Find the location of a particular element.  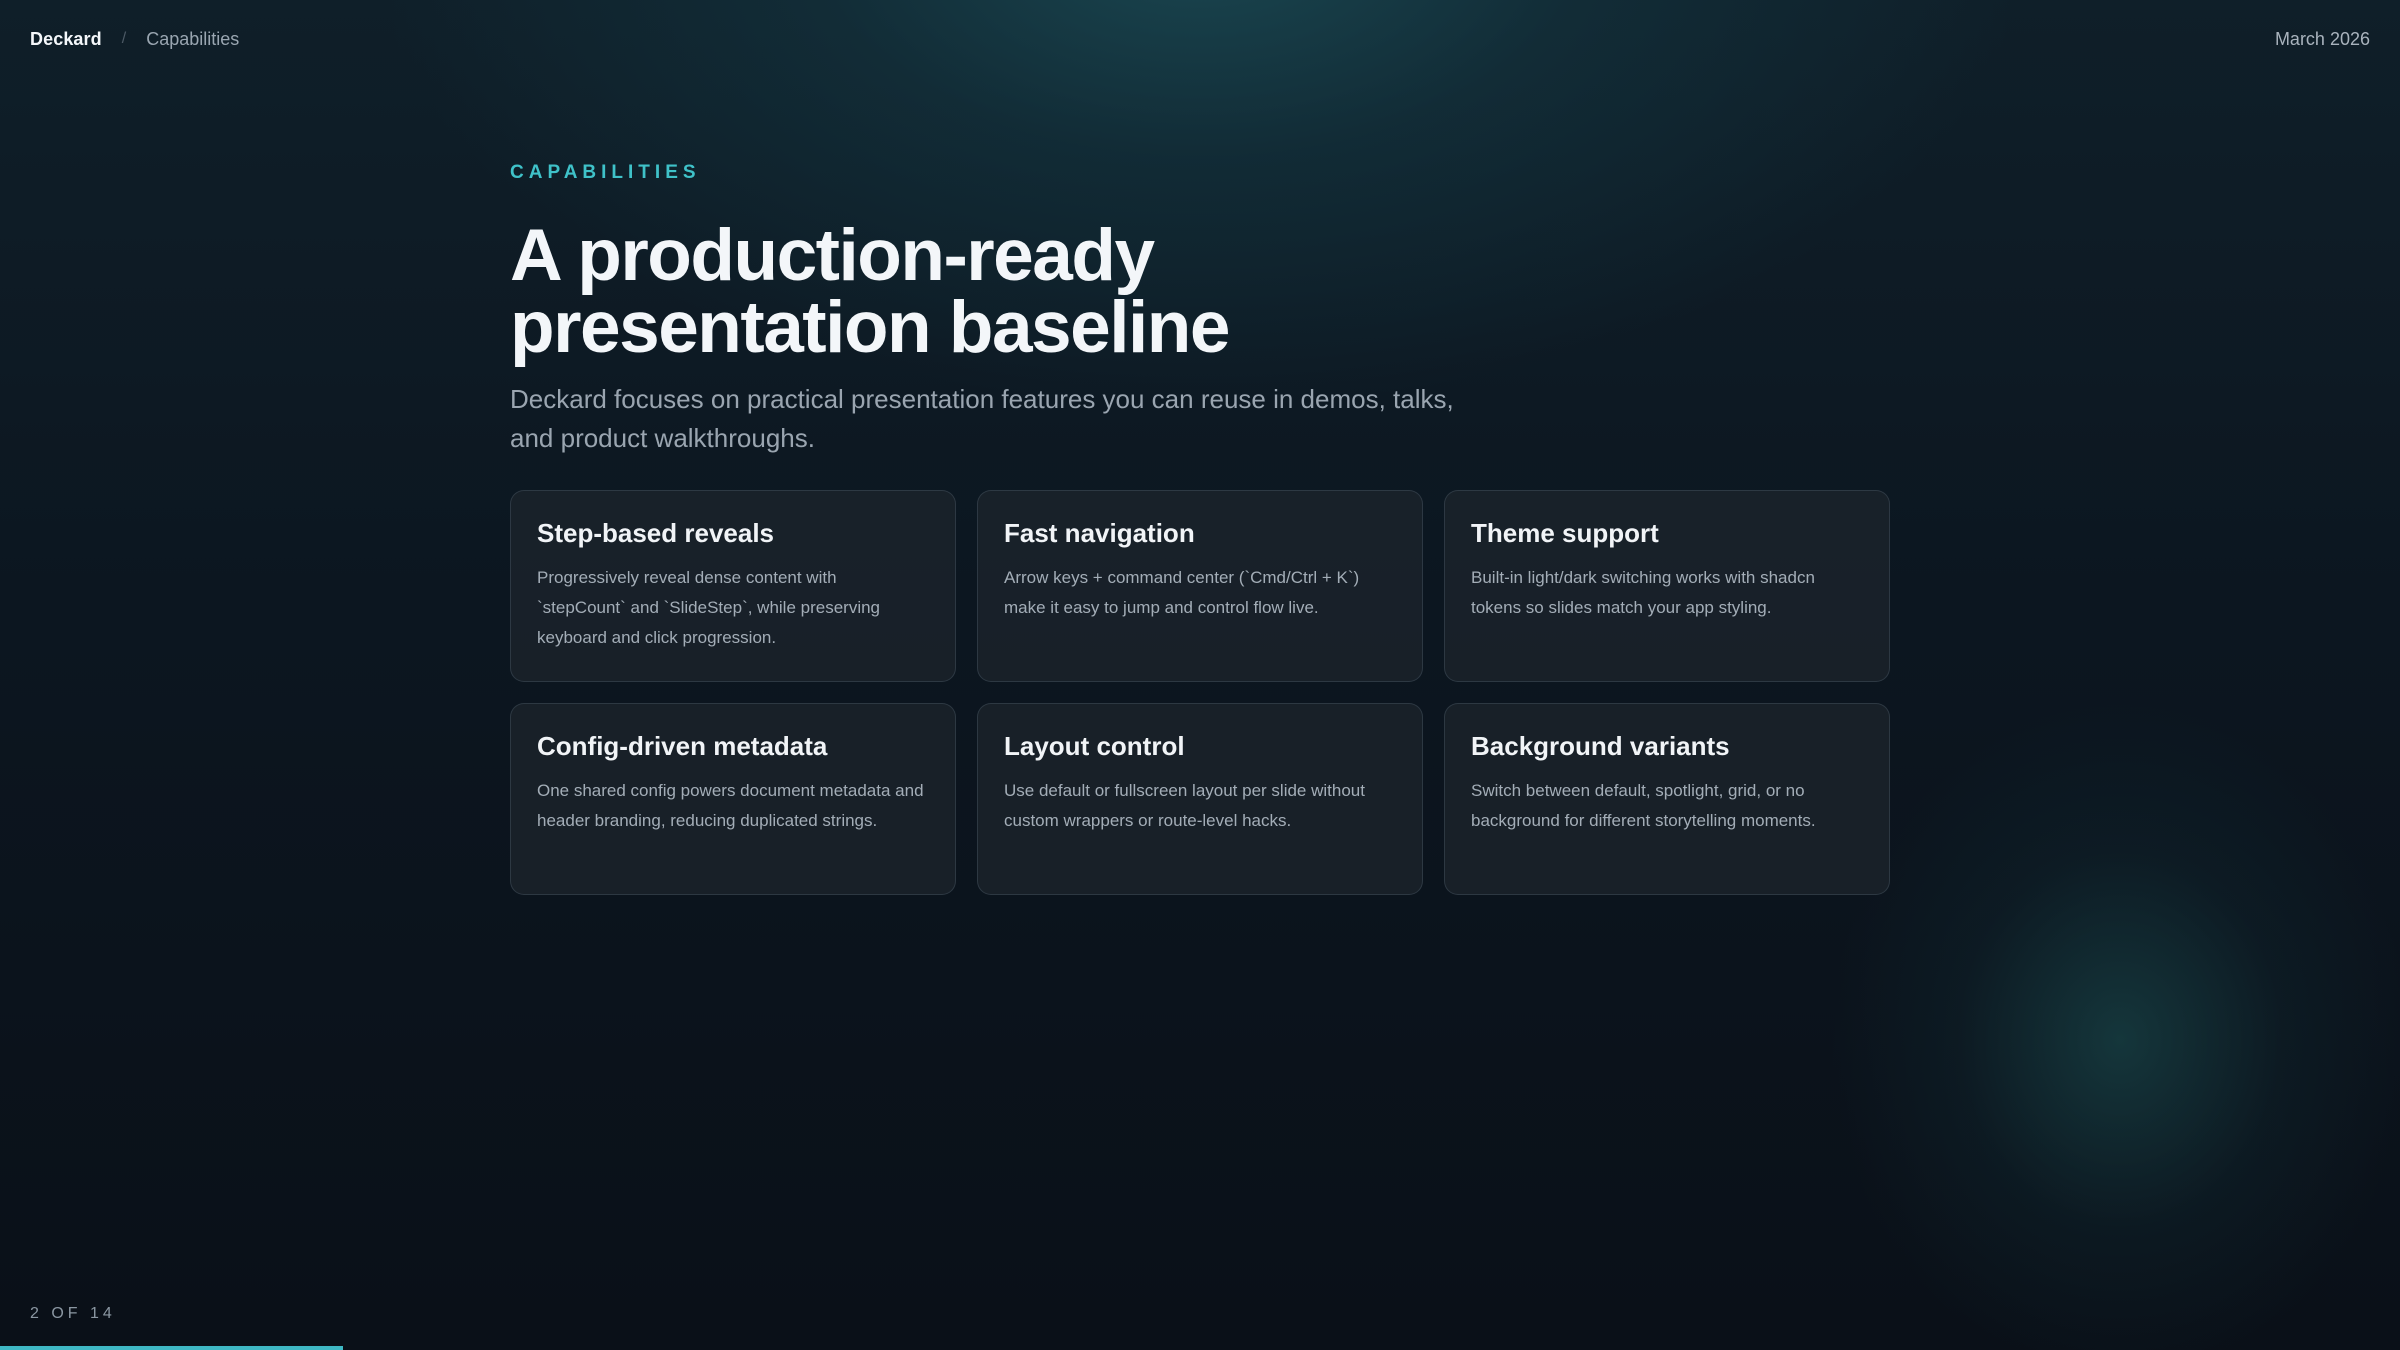

header-date: March 2026 is located at coordinates (2322, 38).